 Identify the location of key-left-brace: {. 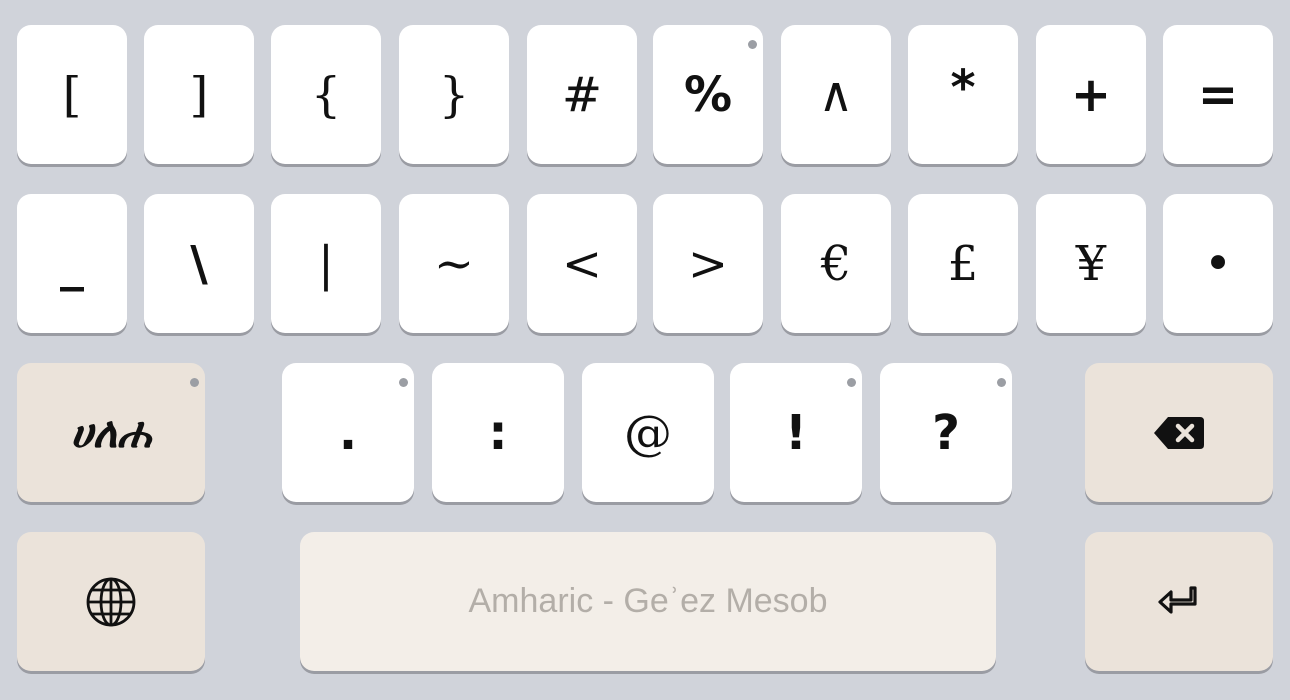
(326, 94).